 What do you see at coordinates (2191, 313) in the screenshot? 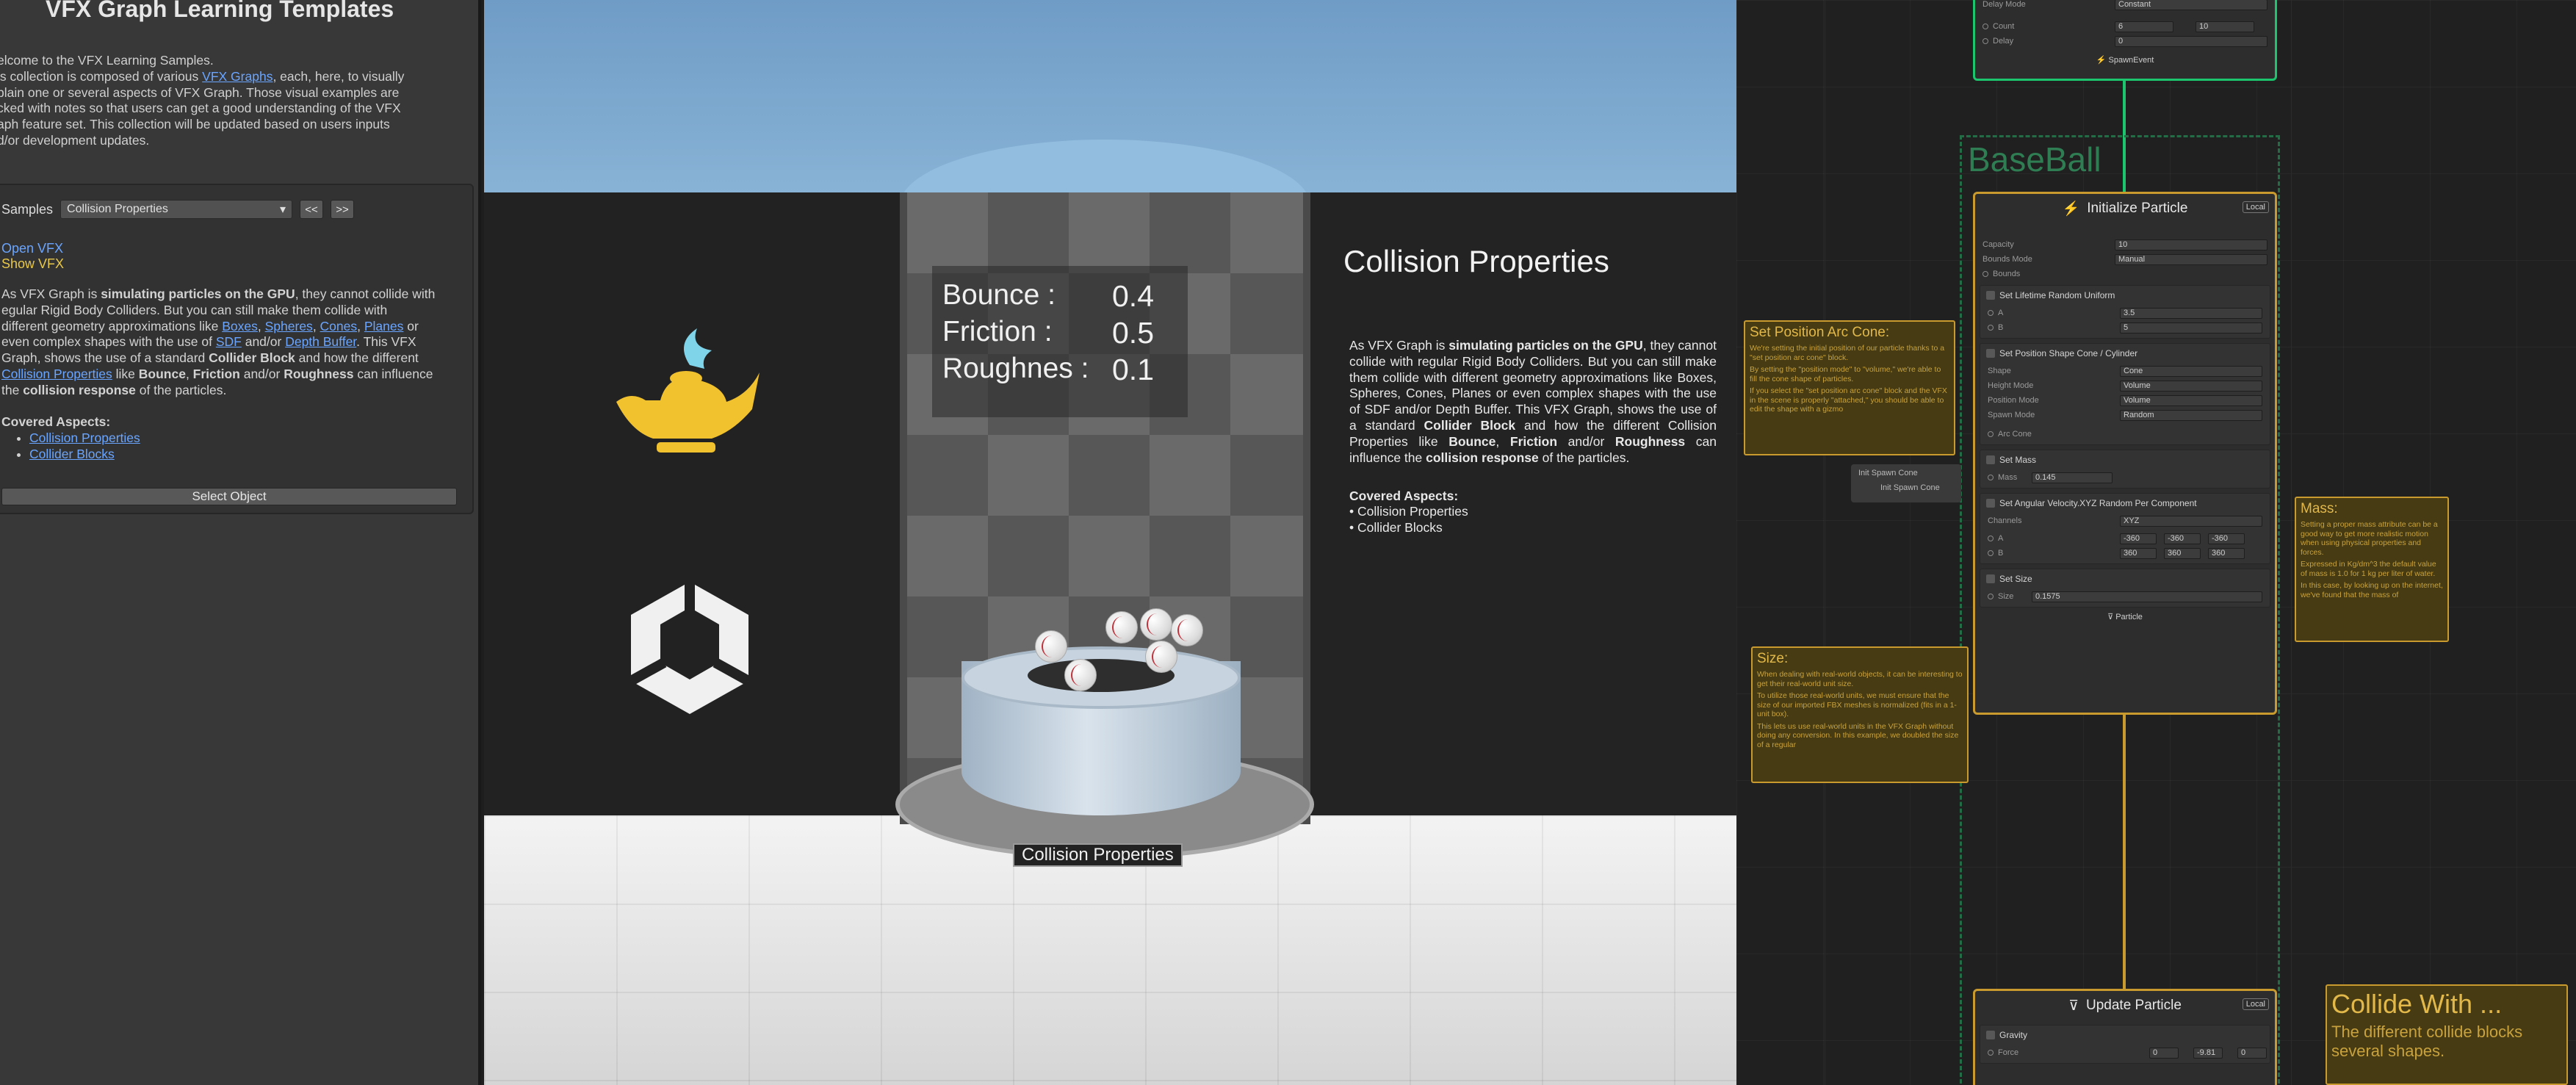
I see `lifetime-a-field: 3.5` at bounding box center [2191, 313].